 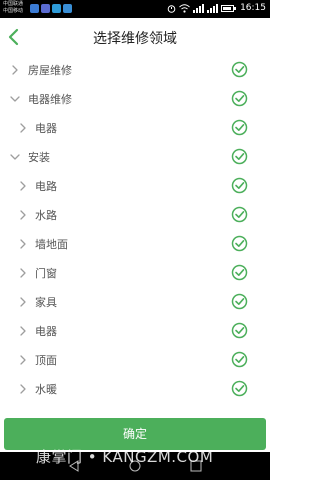 What do you see at coordinates (135, 389) in the screenshot?
I see `list-item: 水暖` at bounding box center [135, 389].